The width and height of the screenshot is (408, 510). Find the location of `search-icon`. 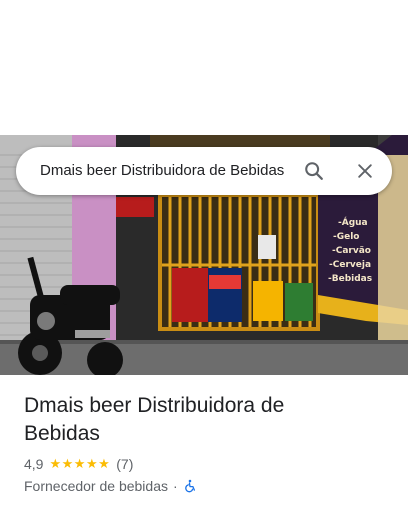

search-icon is located at coordinates (314, 171).